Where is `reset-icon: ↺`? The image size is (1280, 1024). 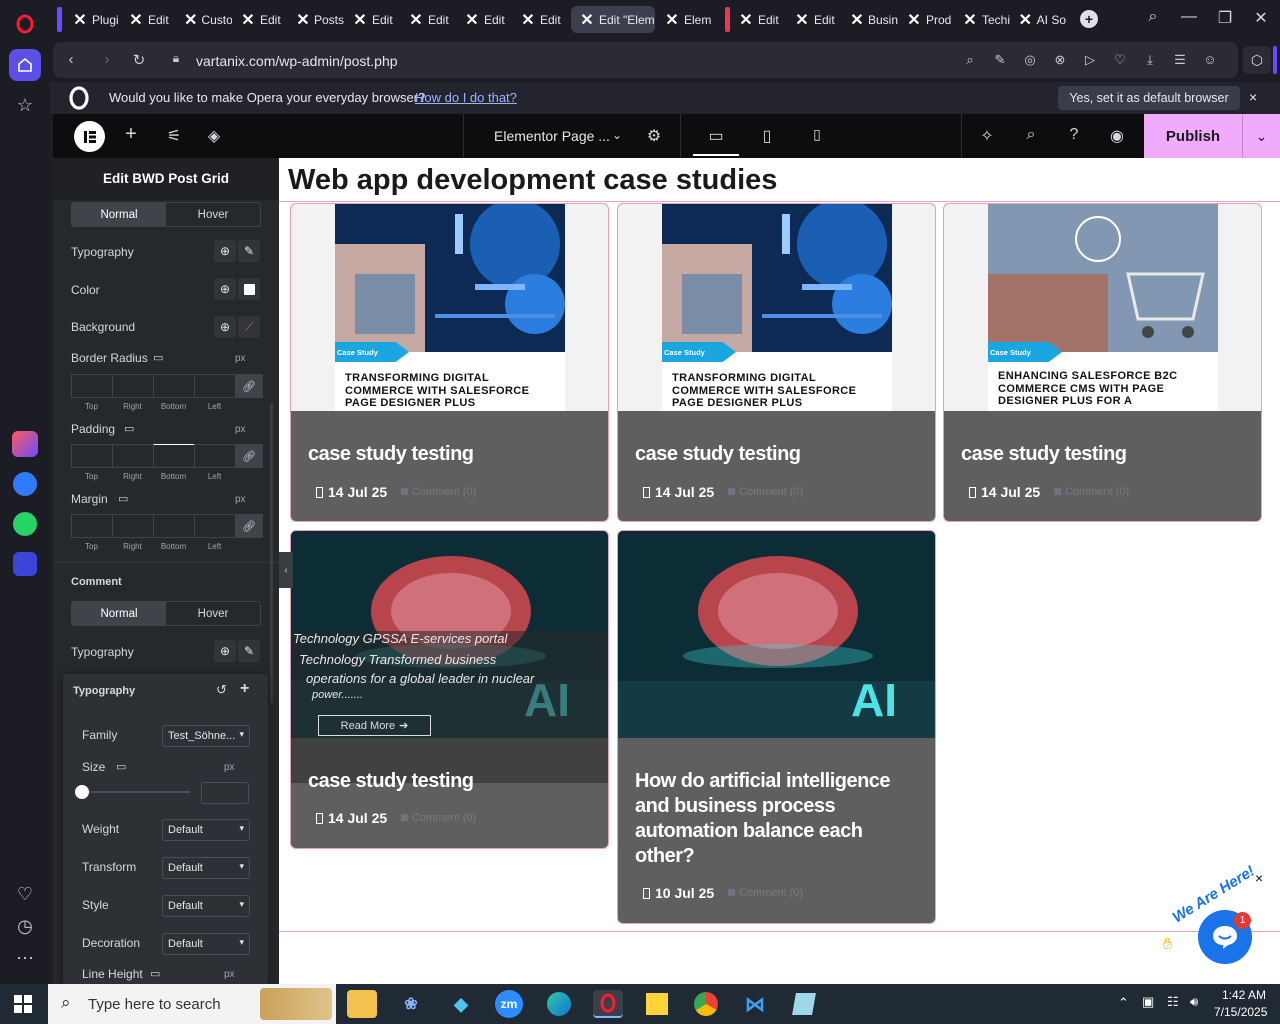 reset-icon: ↺ is located at coordinates (221, 690).